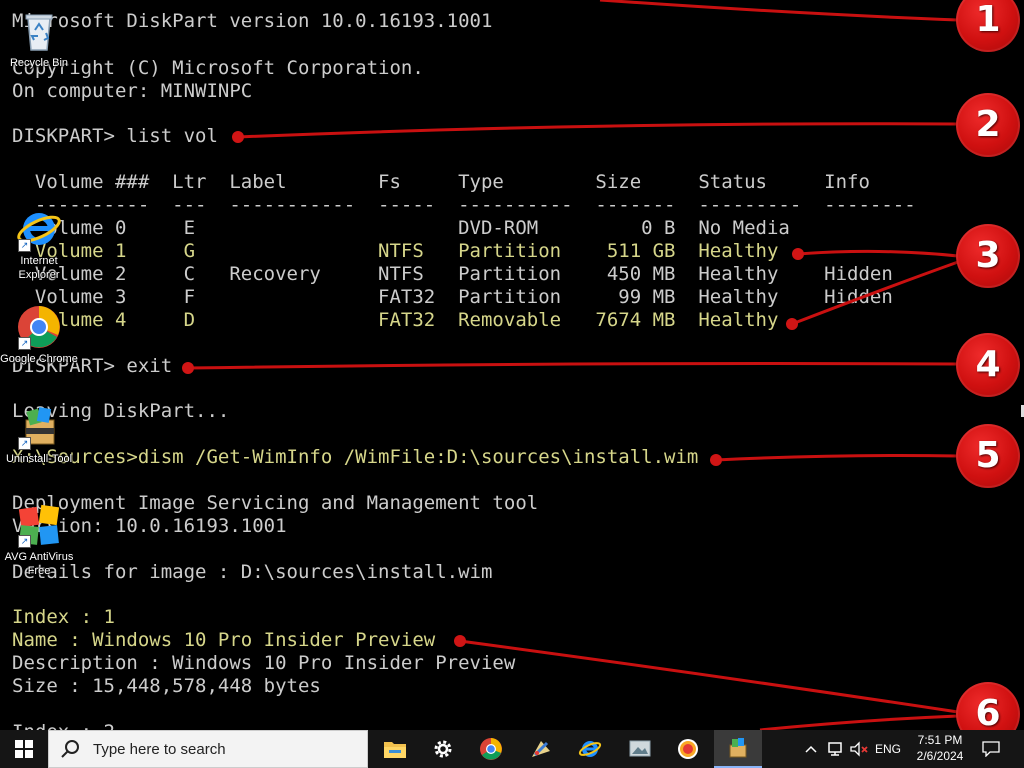  I want to click on annotation-badge-5: 5, so click(988, 456).